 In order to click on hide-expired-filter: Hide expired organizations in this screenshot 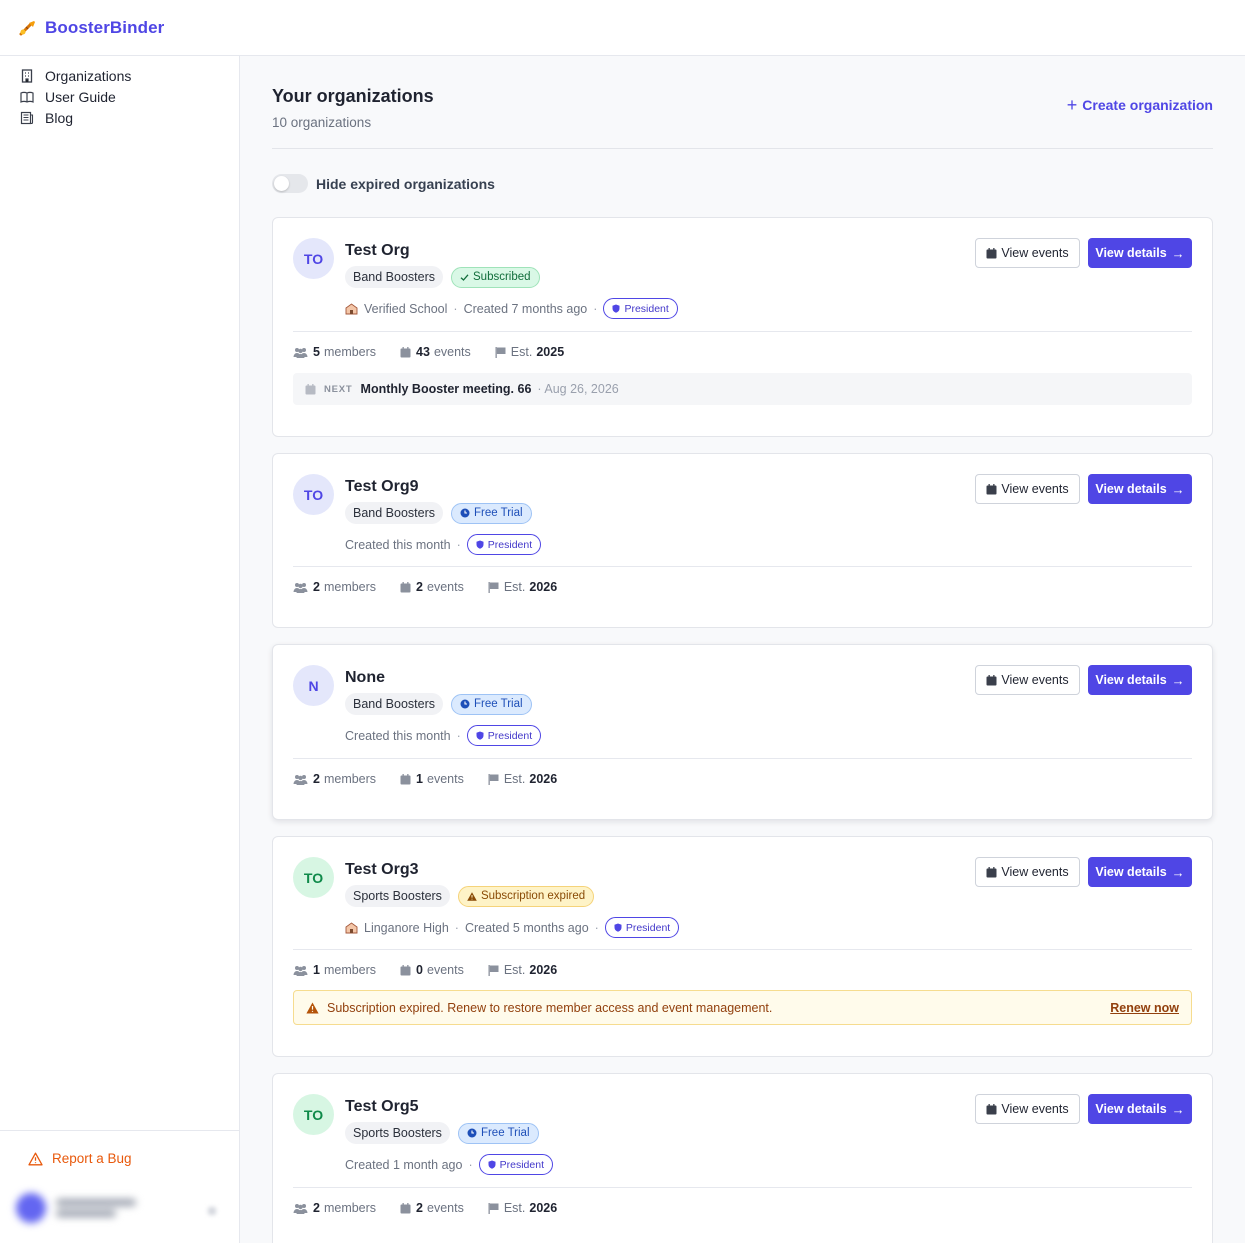, I will do `click(383, 183)`.